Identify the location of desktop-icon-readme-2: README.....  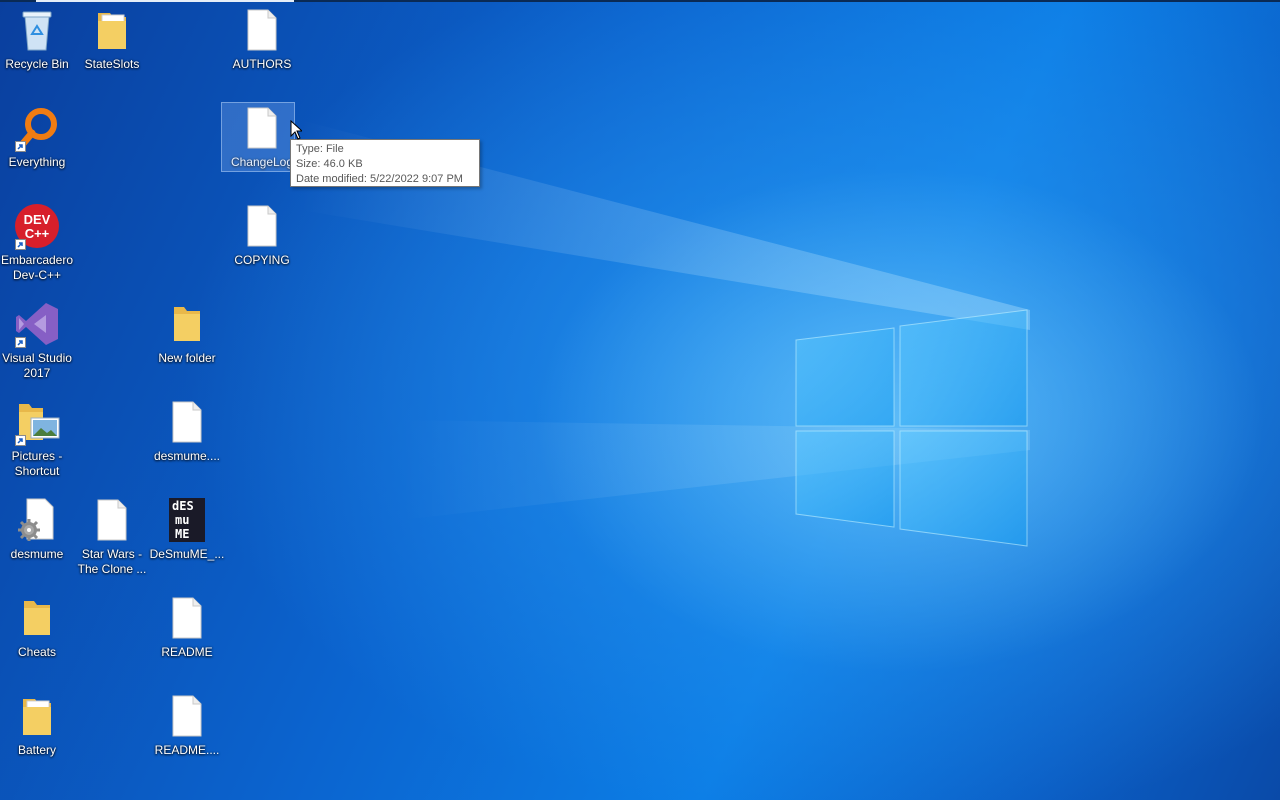
(187, 739).